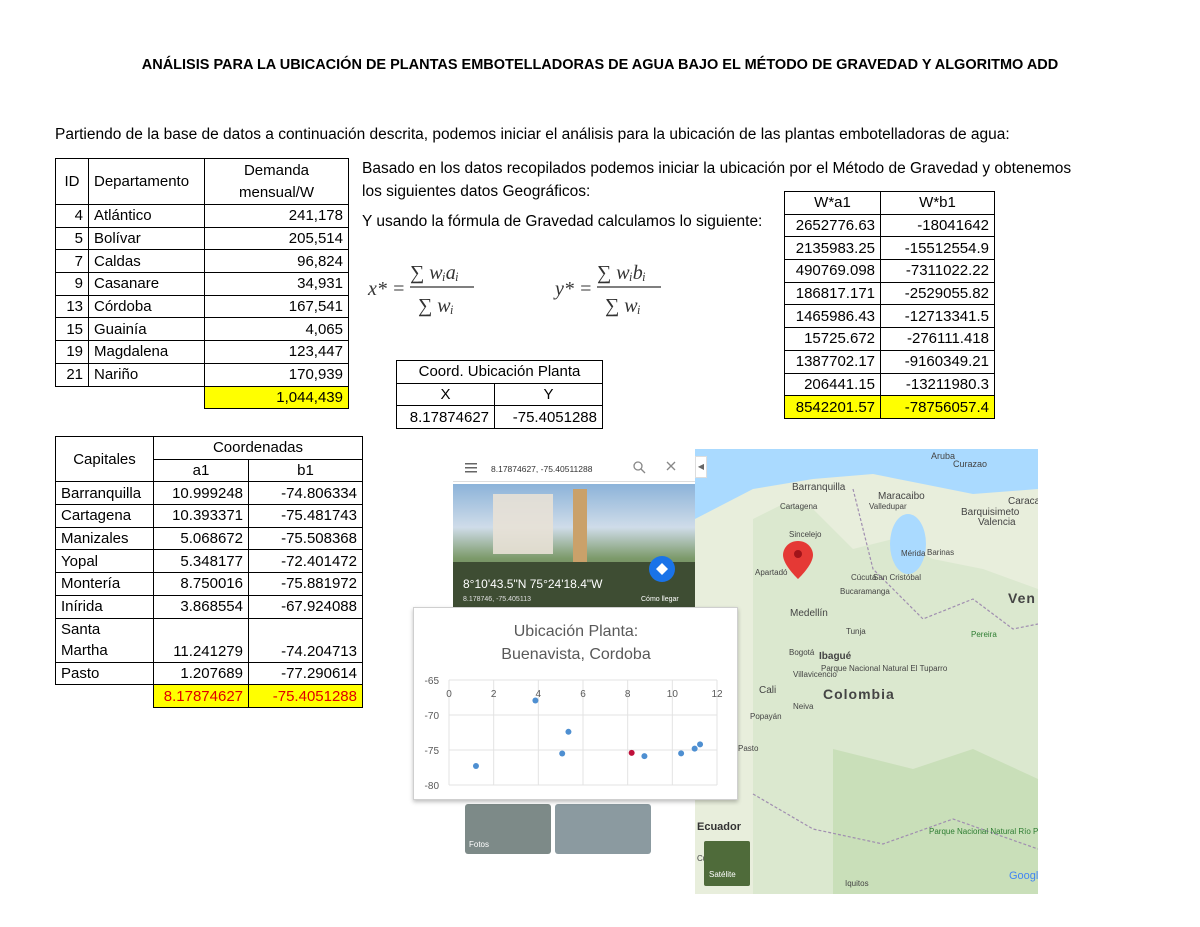  I want to click on col-header-demand-l2: mensual/W, so click(276, 192).